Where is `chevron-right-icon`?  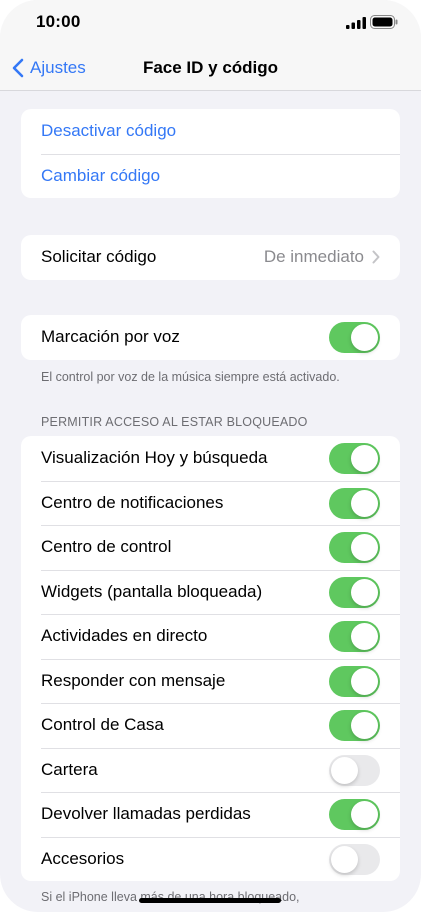 chevron-right-icon is located at coordinates (376, 257).